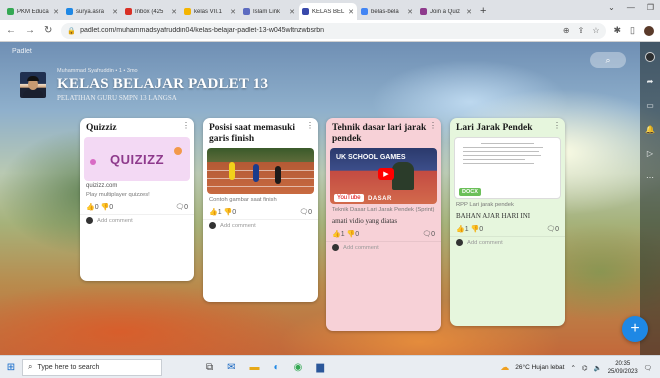  Describe the element at coordinates (598, 368) in the screenshot. I see `volume-icon: 🔈` at that location.